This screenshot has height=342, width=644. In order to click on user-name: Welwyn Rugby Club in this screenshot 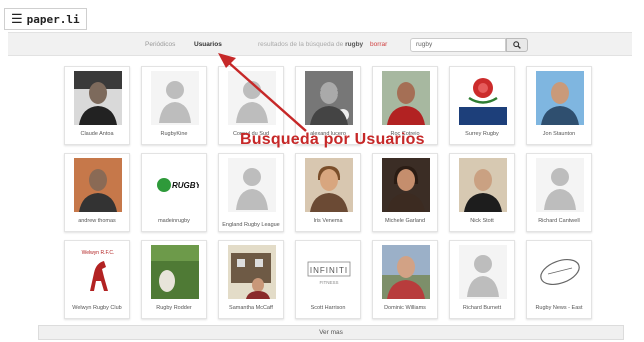, I will do `click(97, 308)`.